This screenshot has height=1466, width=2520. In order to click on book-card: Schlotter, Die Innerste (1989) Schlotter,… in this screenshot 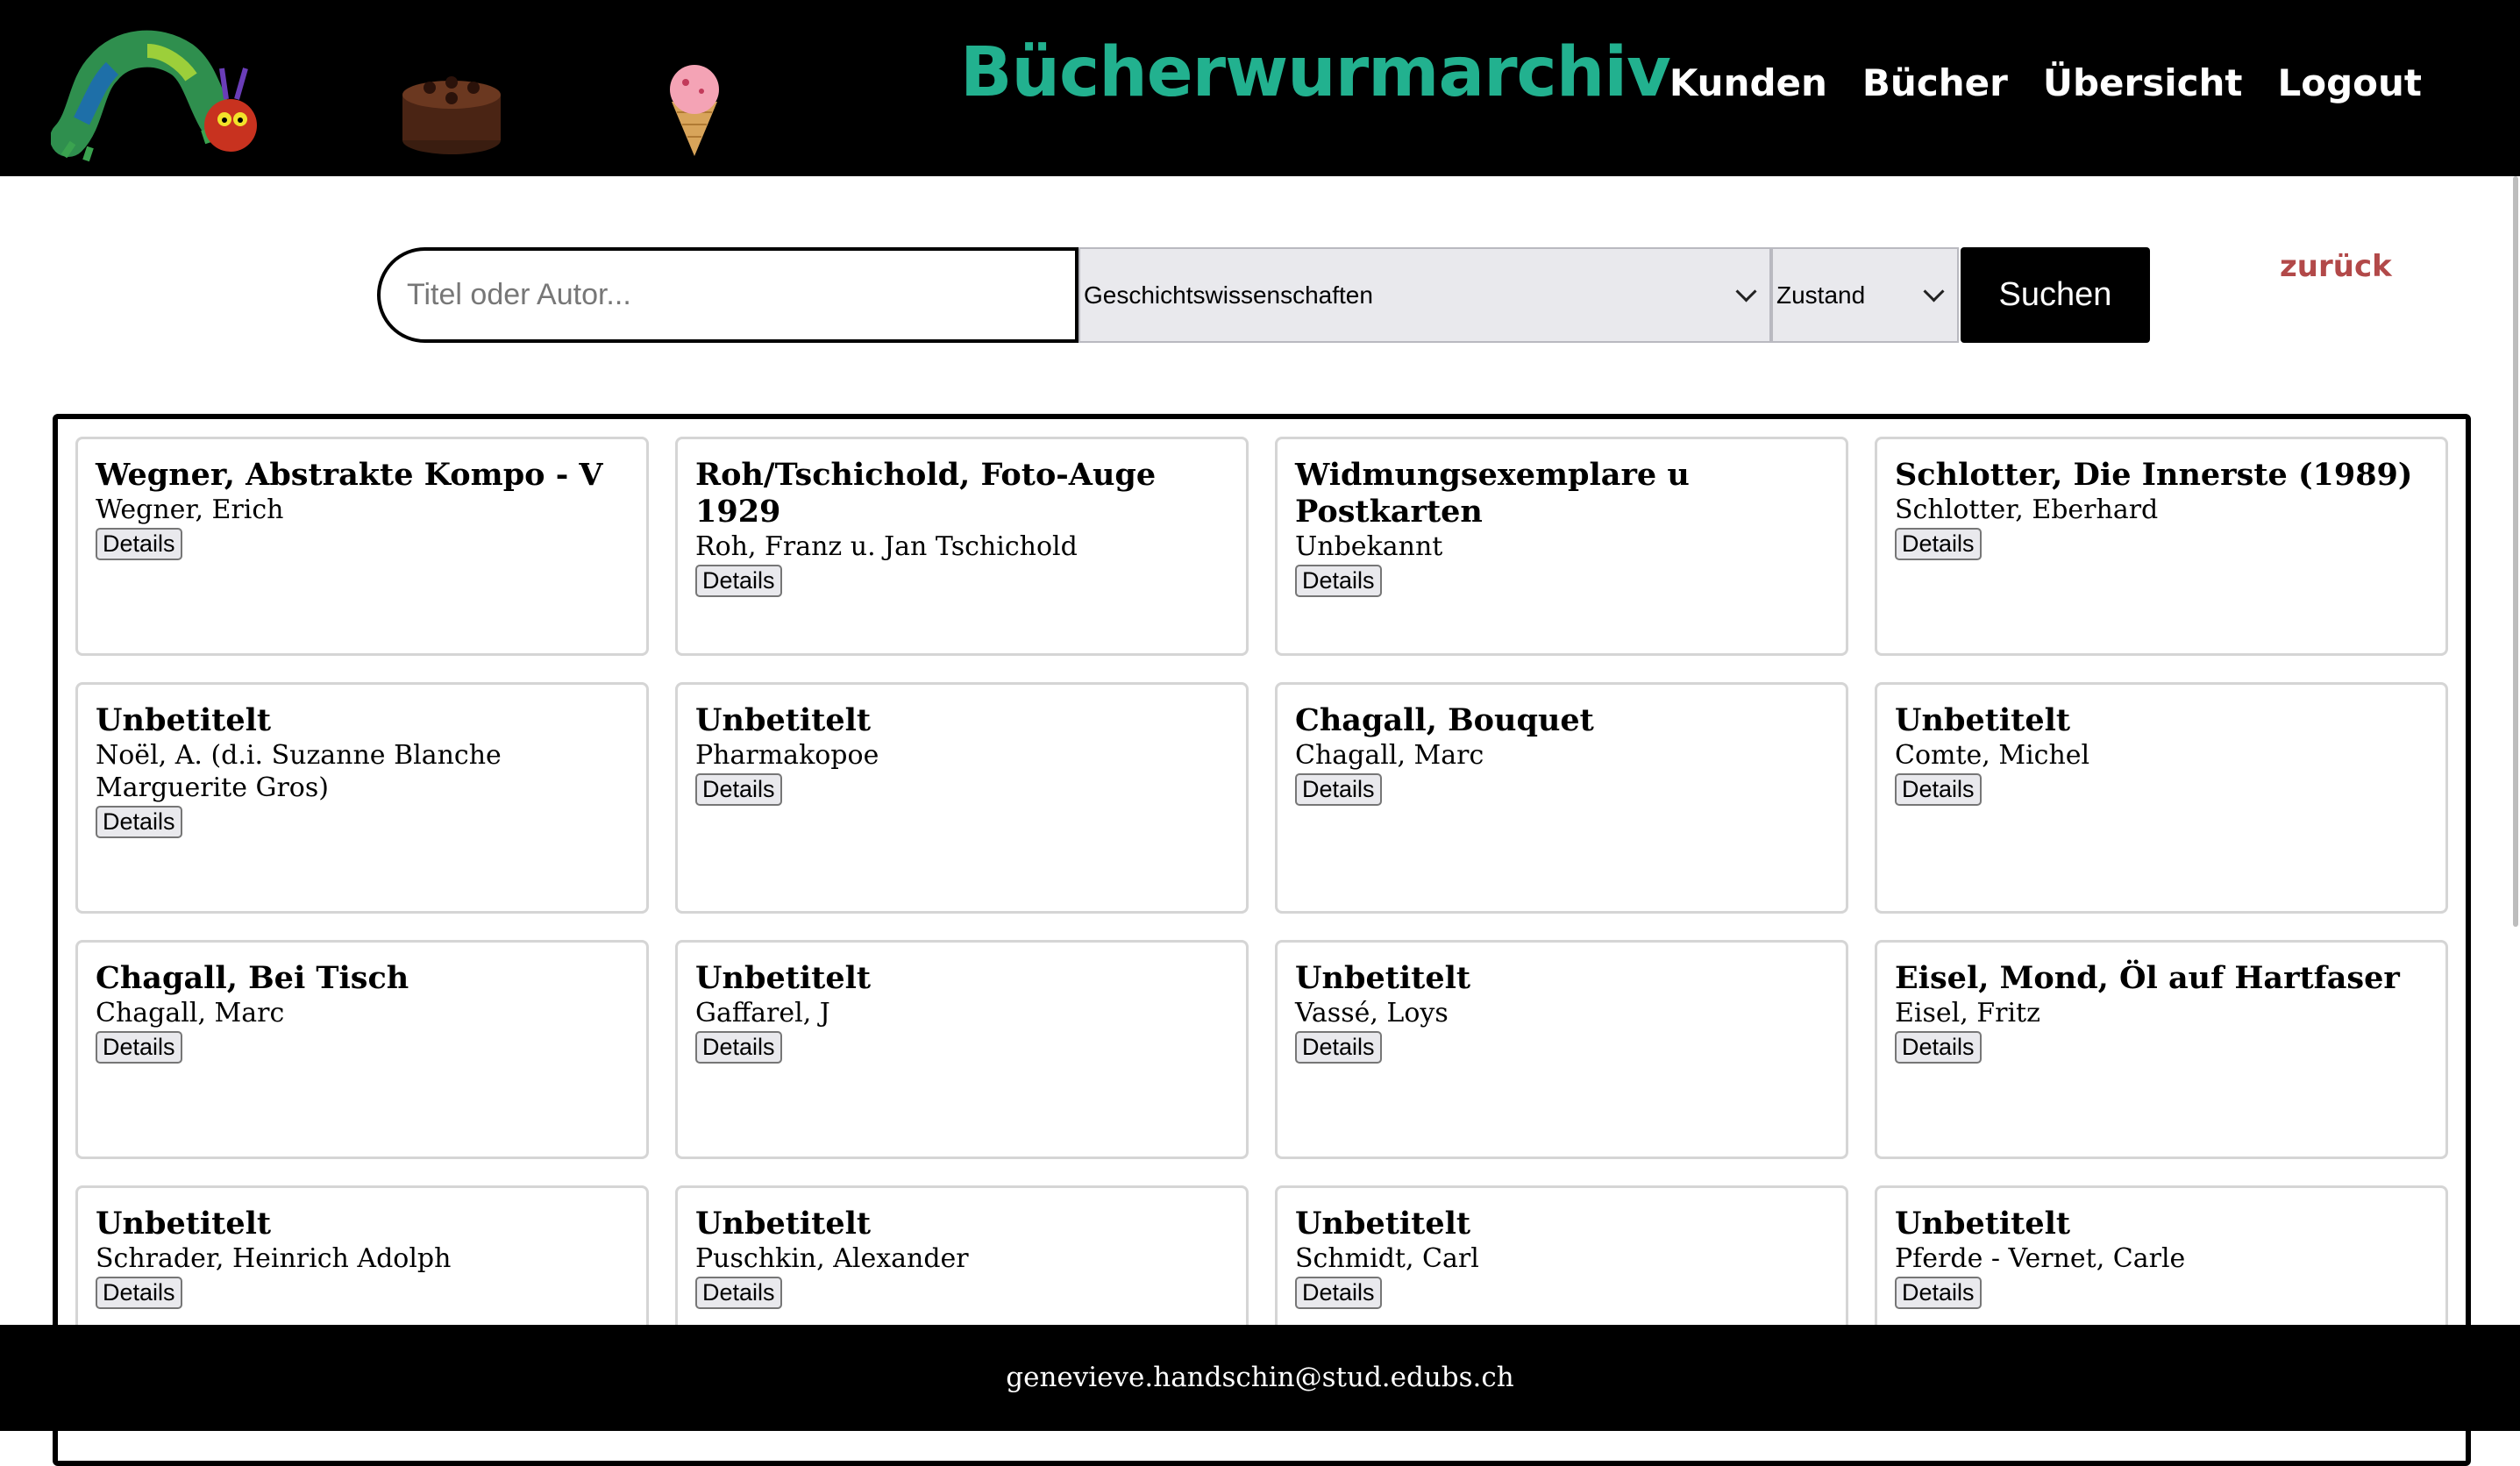, I will do `click(2161, 546)`.